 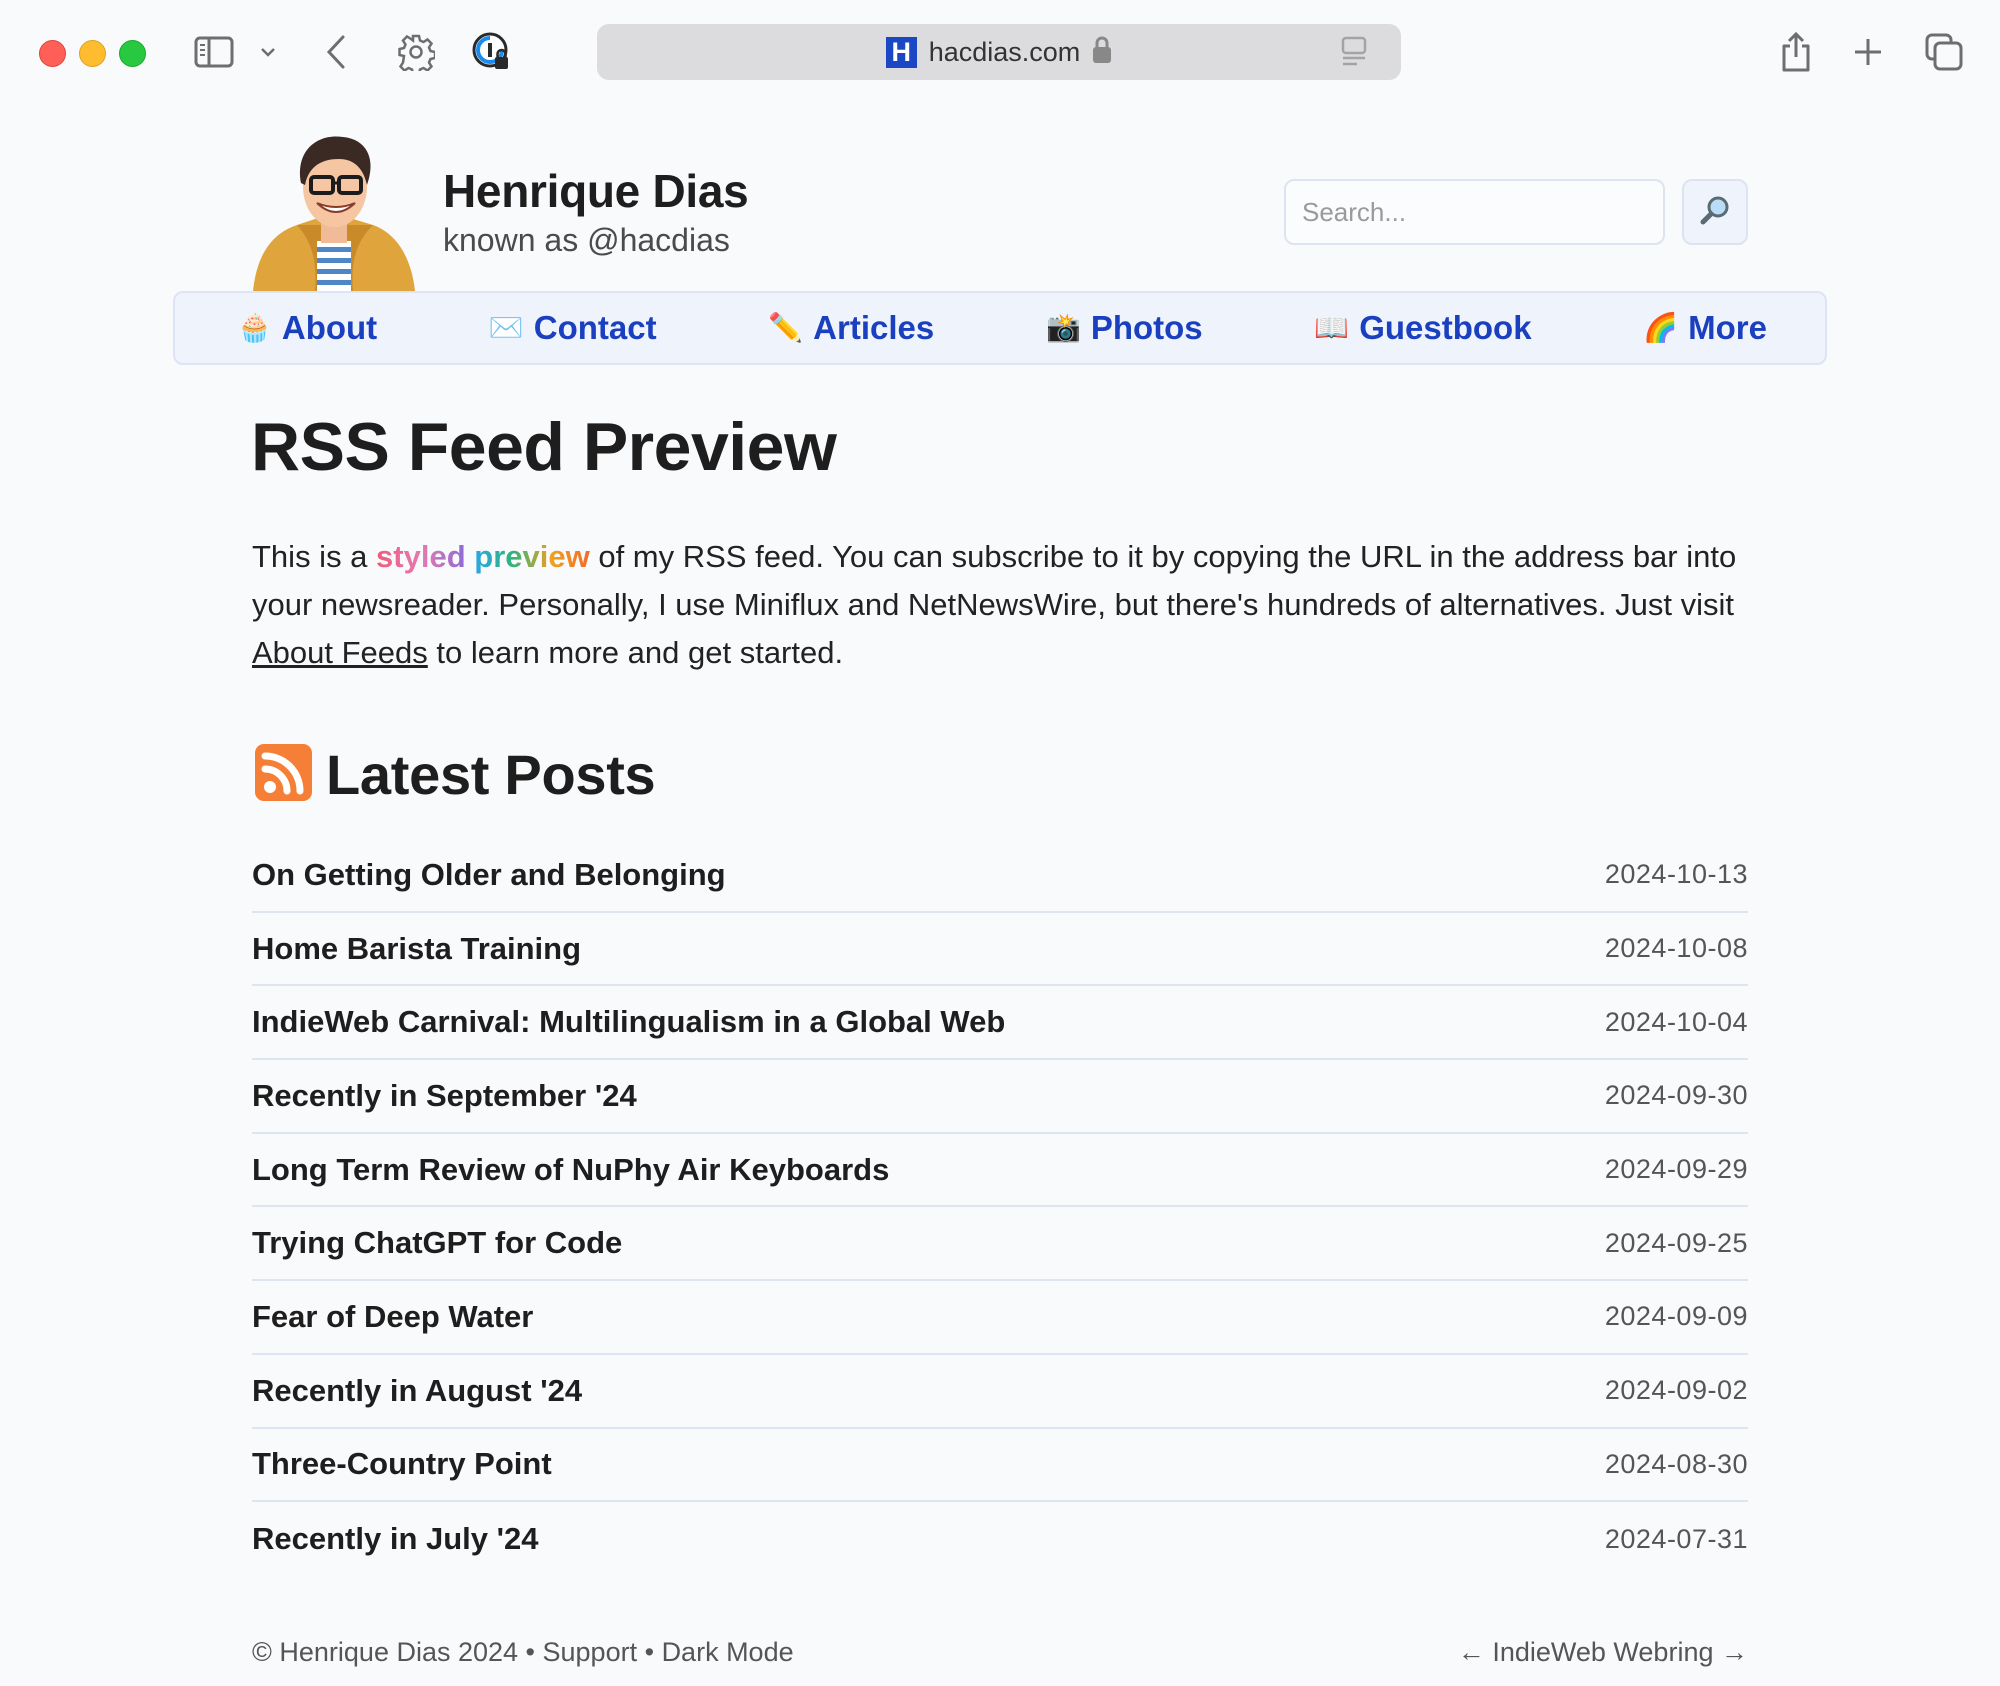 I want to click on about-feeds-link: About Feeds, so click(x=340, y=652).